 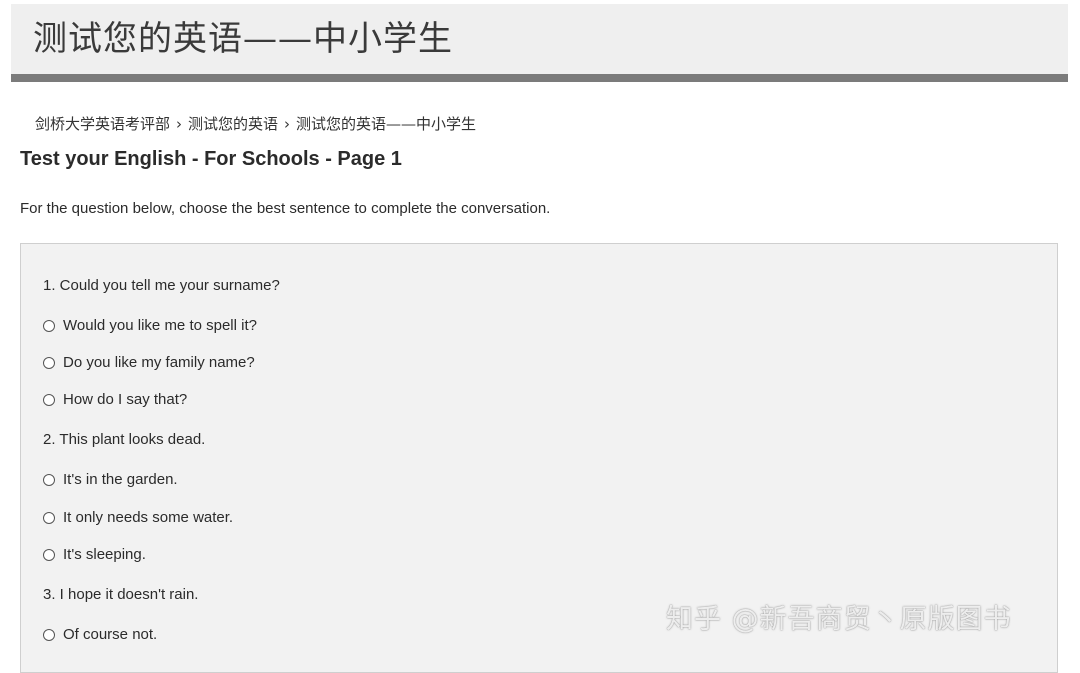 What do you see at coordinates (159, 362) in the screenshot?
I see `option-label: Do you like my family name?` at bounding box center [159, 362].